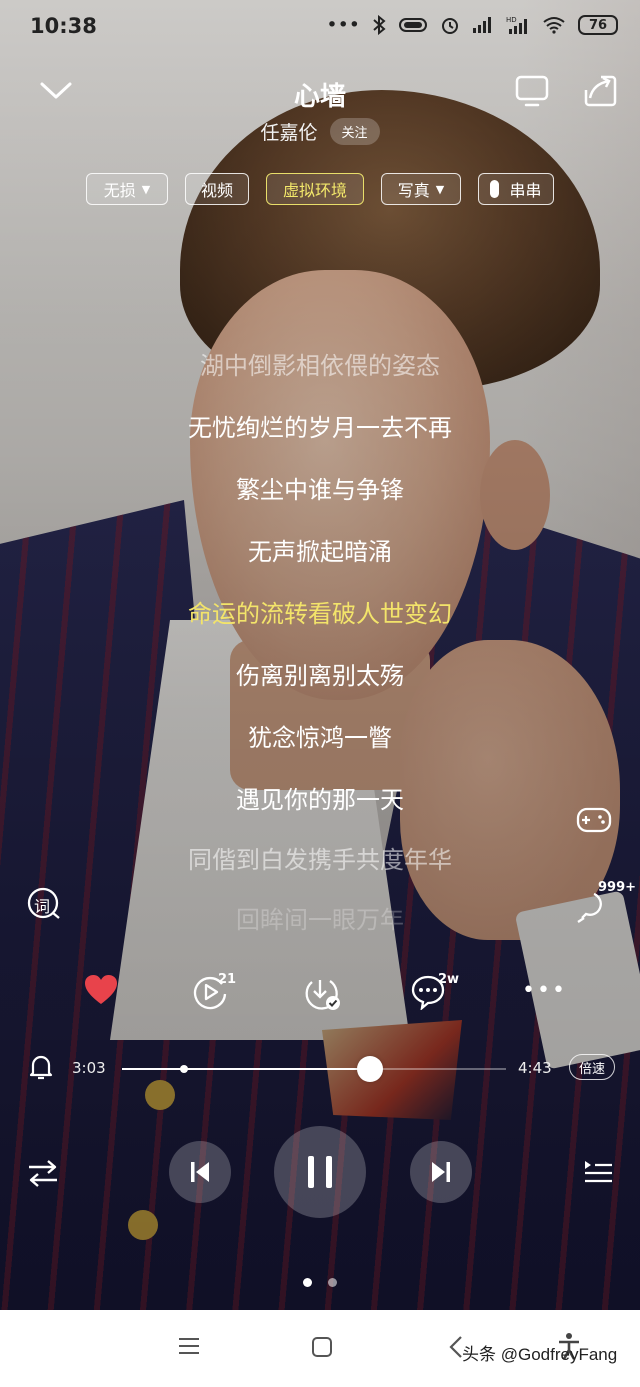 Image resolution: width=640 pixels, height=1387 pixels. I want to click on photo-chip: 写真 ▼, so click(421, 189).